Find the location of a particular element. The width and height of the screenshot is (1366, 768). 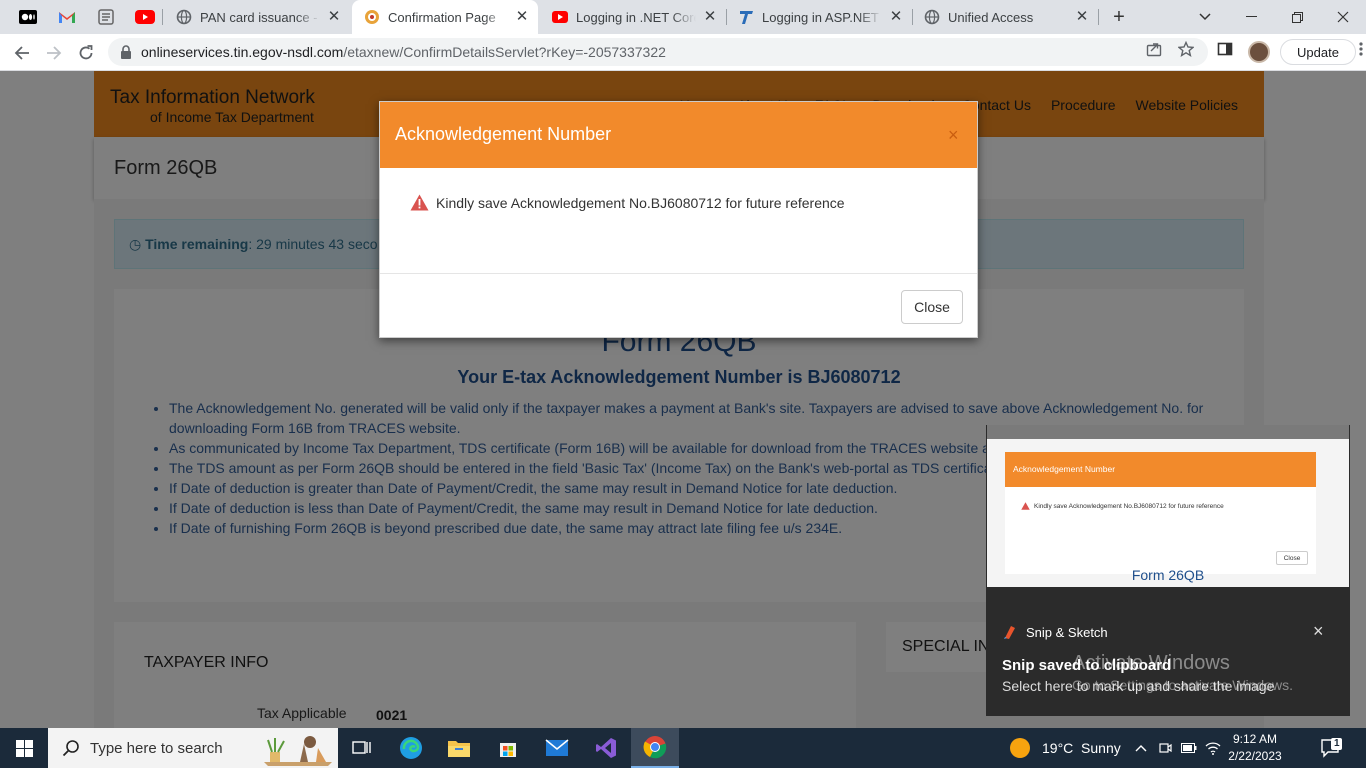

youtube-icon is located at coordinates (560, 17).